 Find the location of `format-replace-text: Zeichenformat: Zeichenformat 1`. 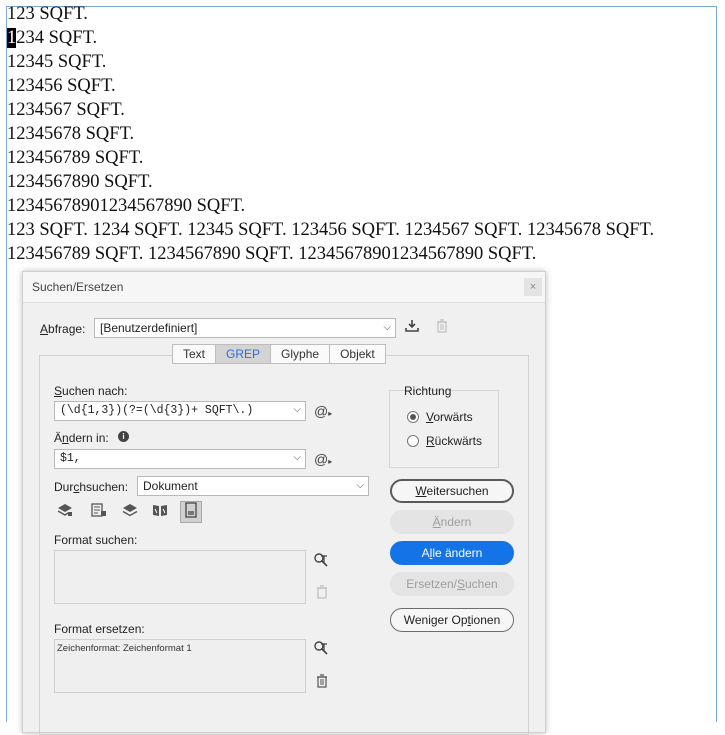

format-replace-text: Zeichenformat: Zeichenformat 1 is located at coordinates (124, 648).